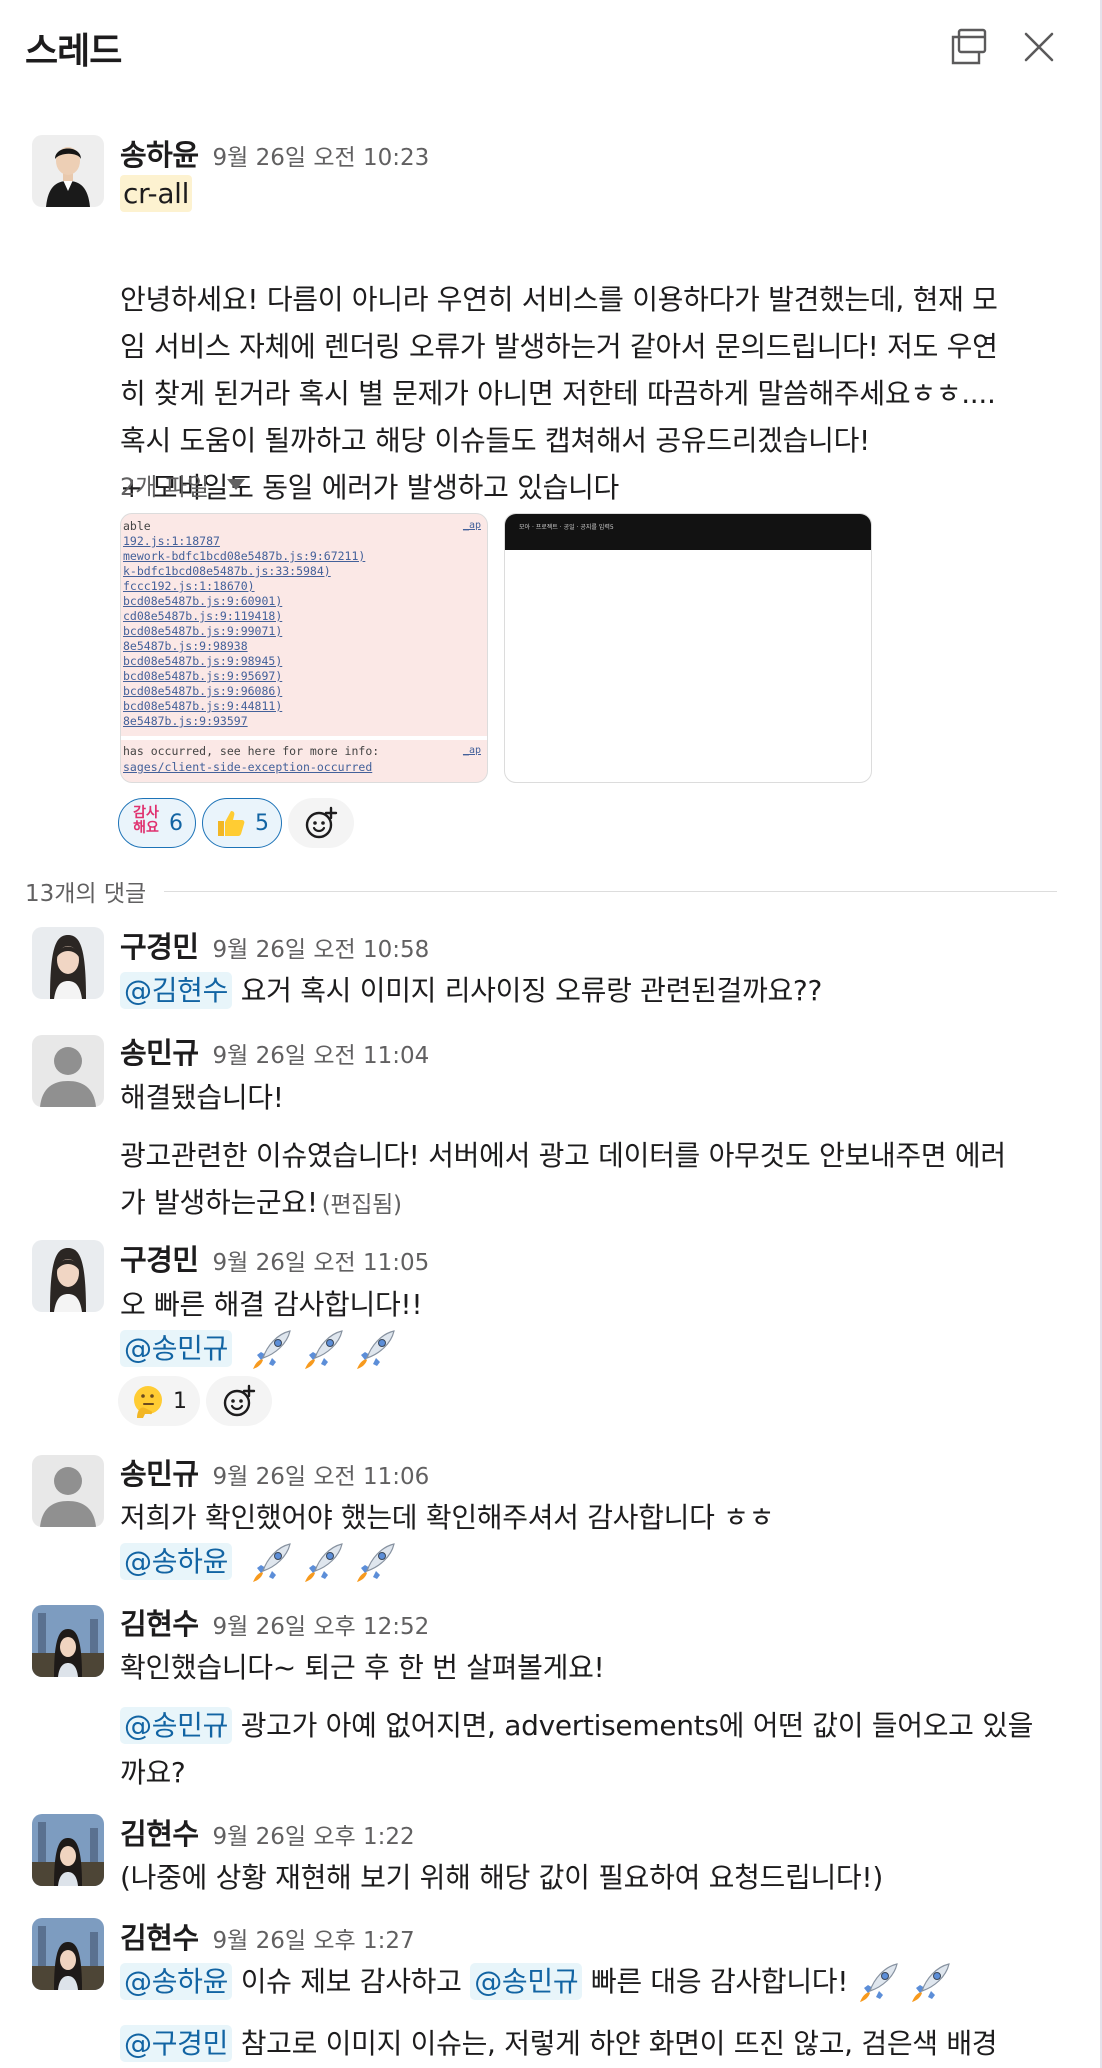 The height and width of the screenshot is (2068, 1102). Describe the element at coordinates (271, 1304) in the screenshot. I see `message-line: 오 빠른 해결 감사합니다!!` at that location.